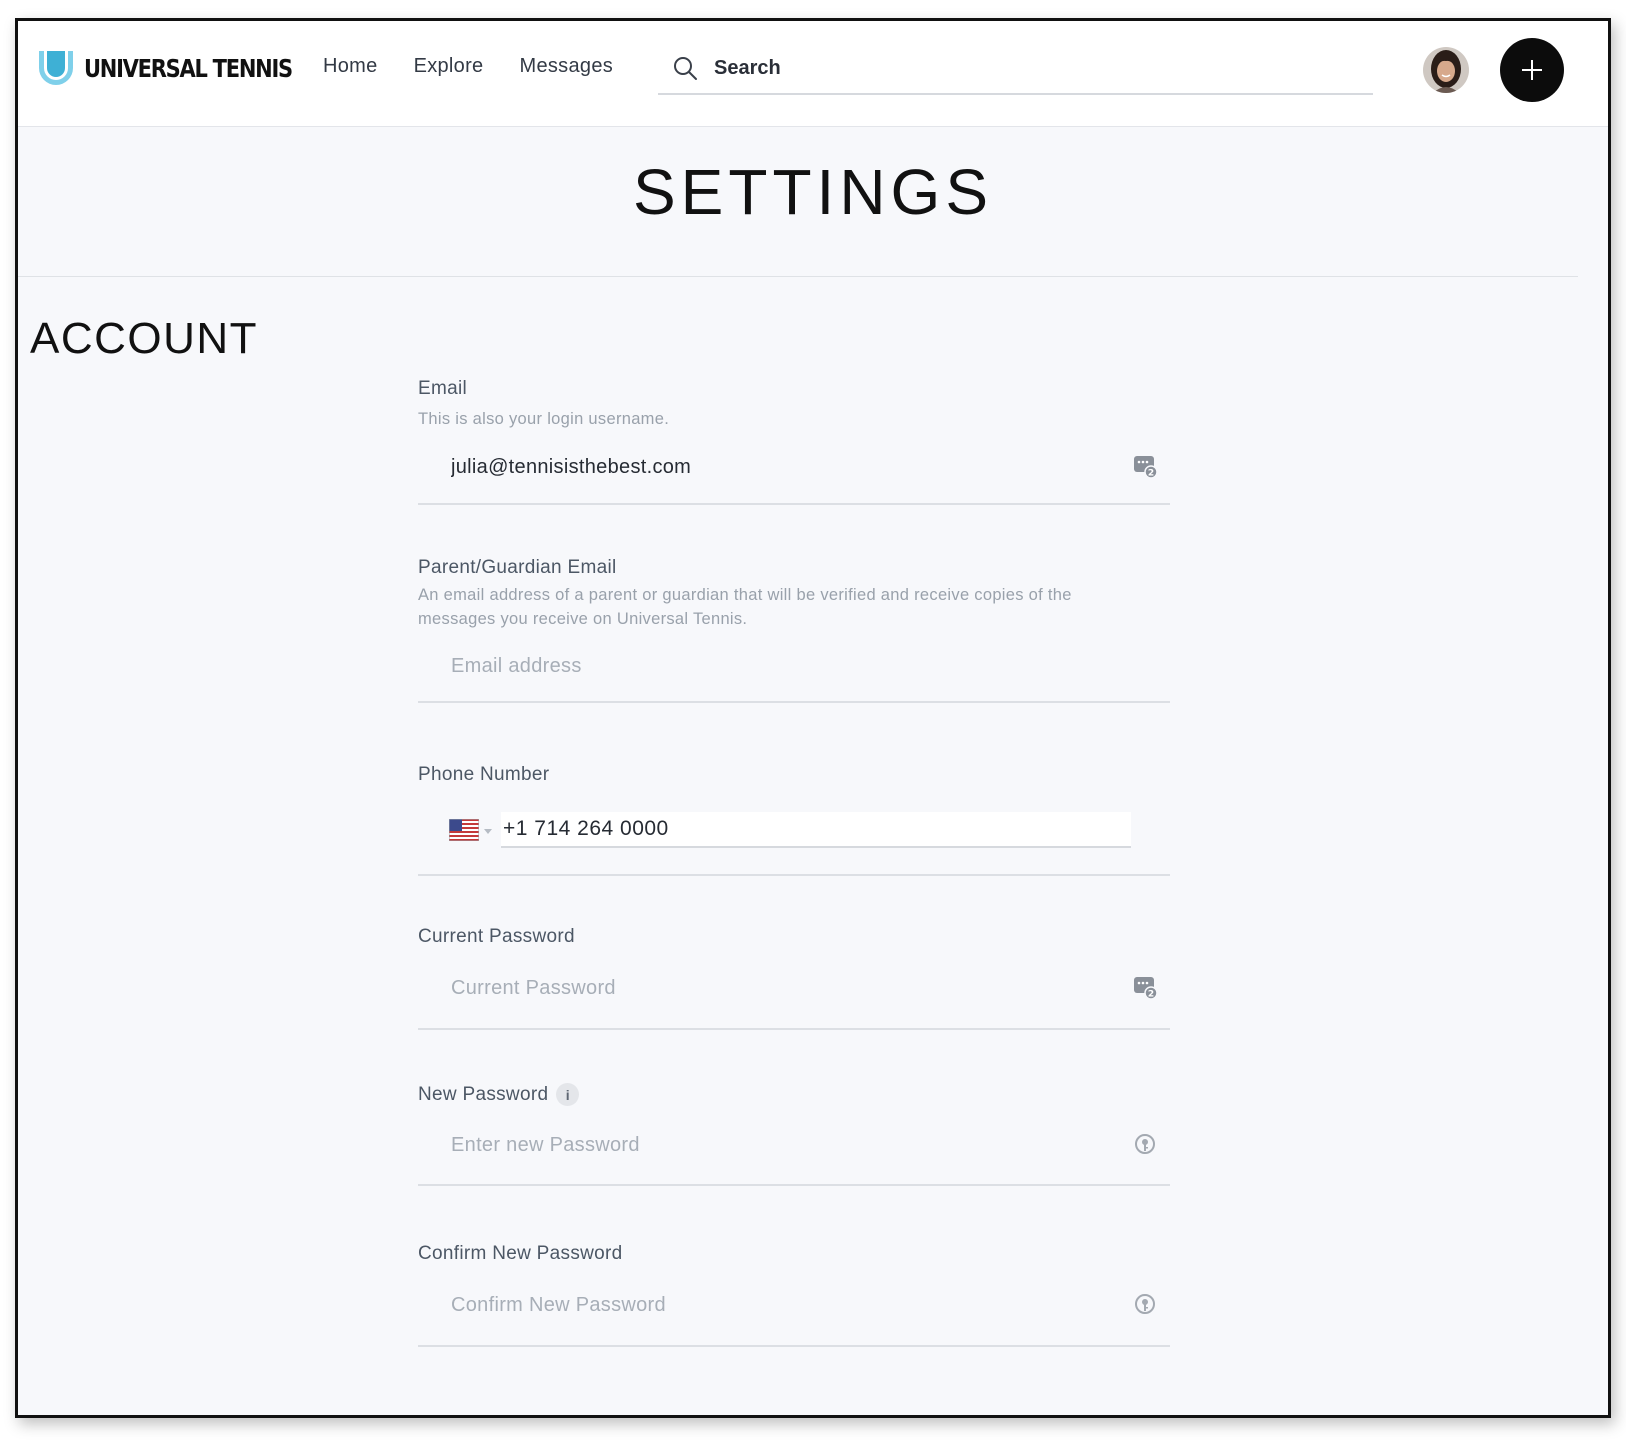 Image resolution: width=1626 pixels, height=1452 pixels. What do you see at coordinates (188, 68) in the screenshot?
I see `brand-name: UNIVERSAL TENNIS` at bounding box center [188, 68].